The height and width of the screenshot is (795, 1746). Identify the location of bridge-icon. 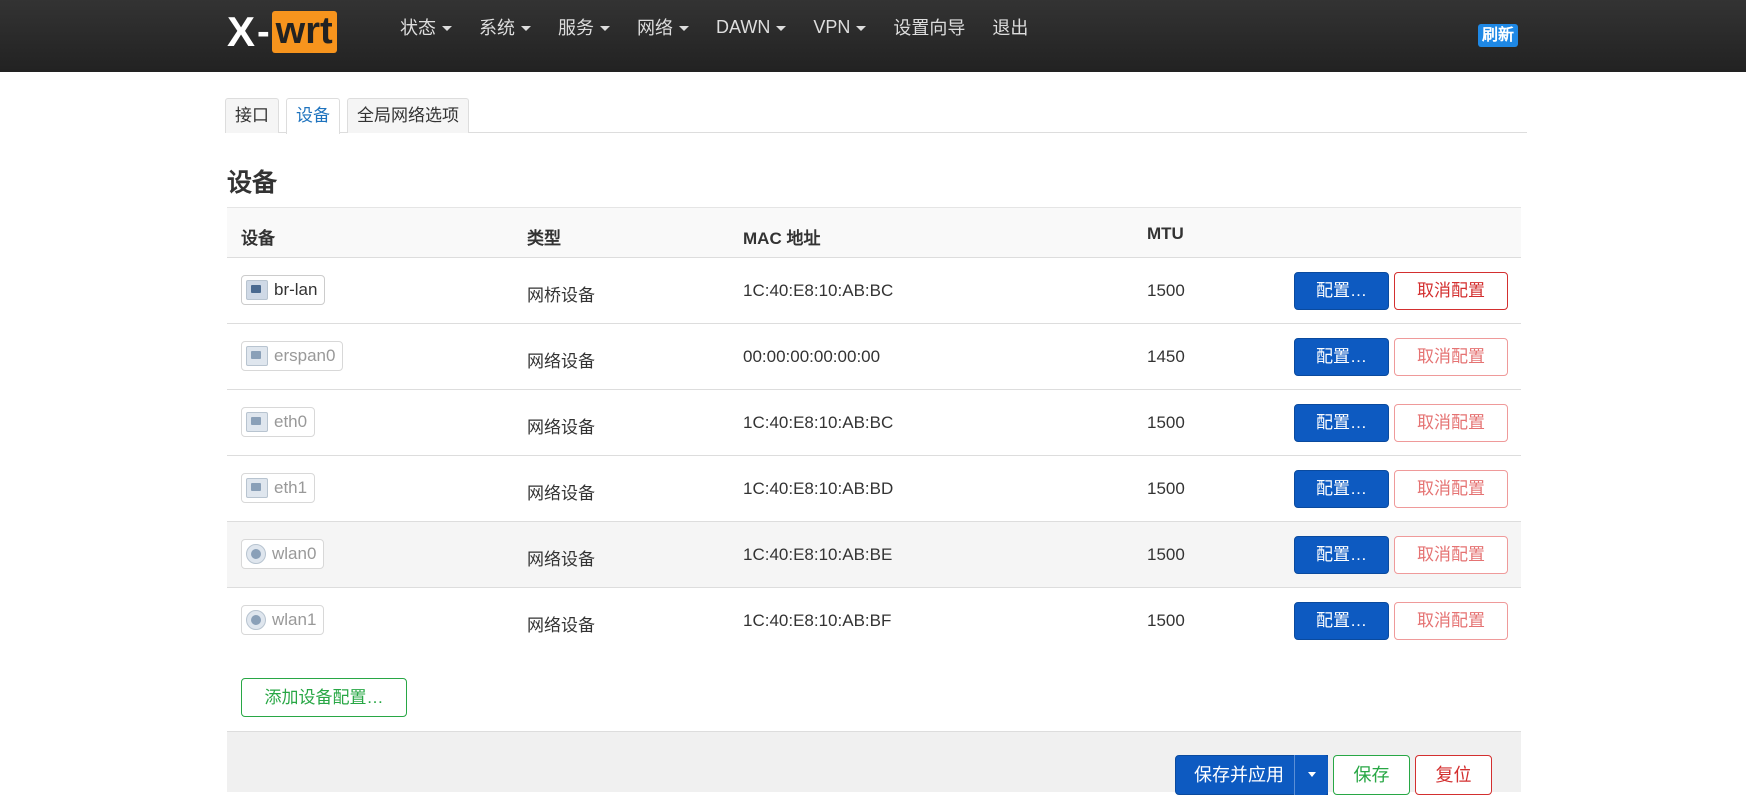
(257, 290).